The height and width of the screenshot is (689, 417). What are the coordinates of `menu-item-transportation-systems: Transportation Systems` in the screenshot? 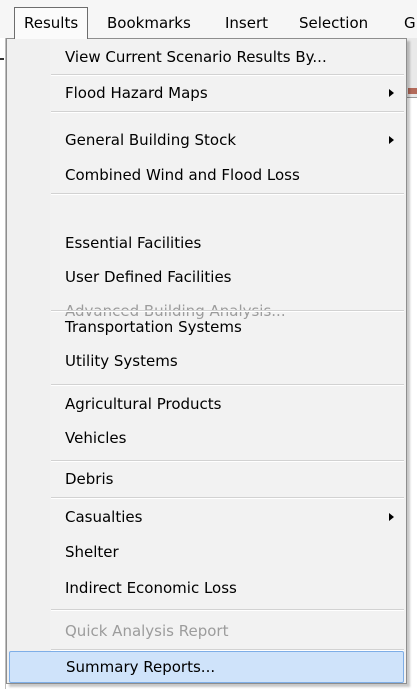 It's located at (206, 327).